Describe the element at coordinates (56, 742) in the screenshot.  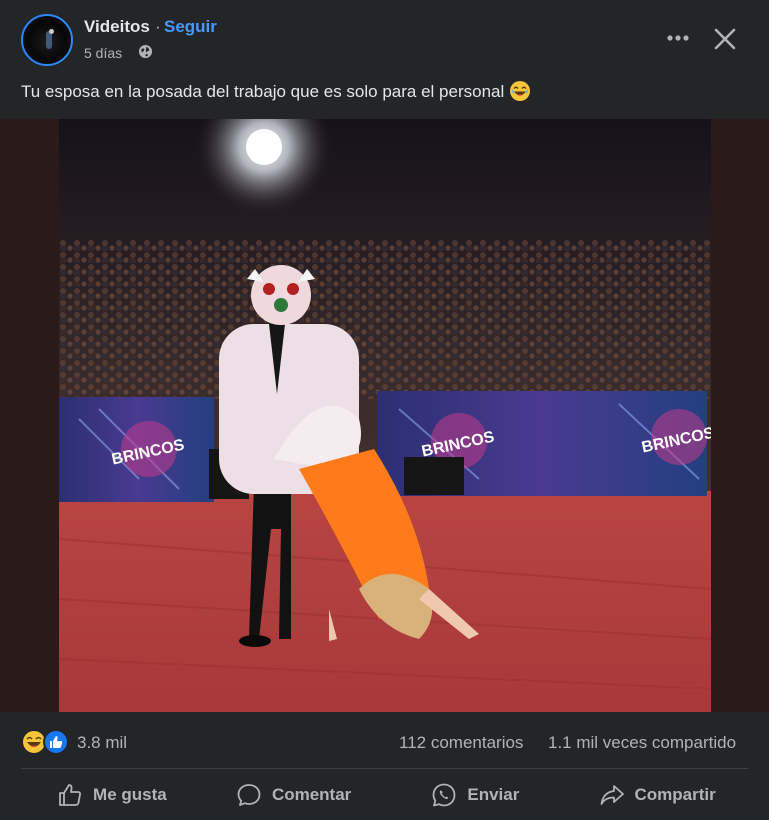
I see `like-reaction-icon` at that location.